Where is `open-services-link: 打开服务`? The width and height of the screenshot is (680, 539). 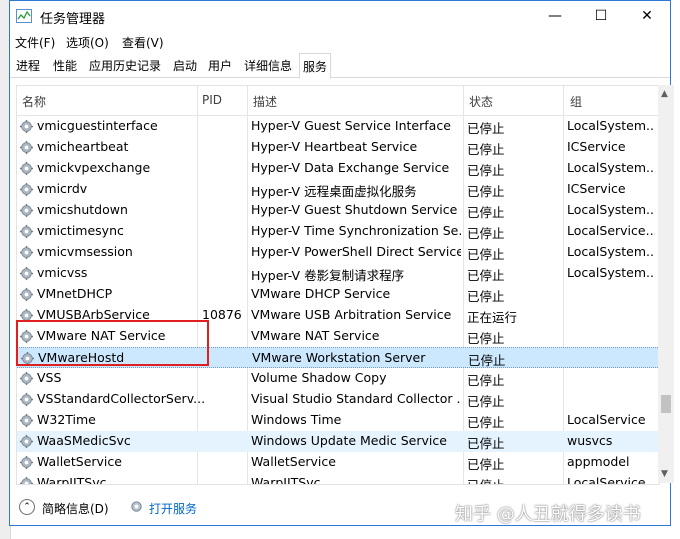 open-services-link: 打开服务 is located at coordinates (173, 508).